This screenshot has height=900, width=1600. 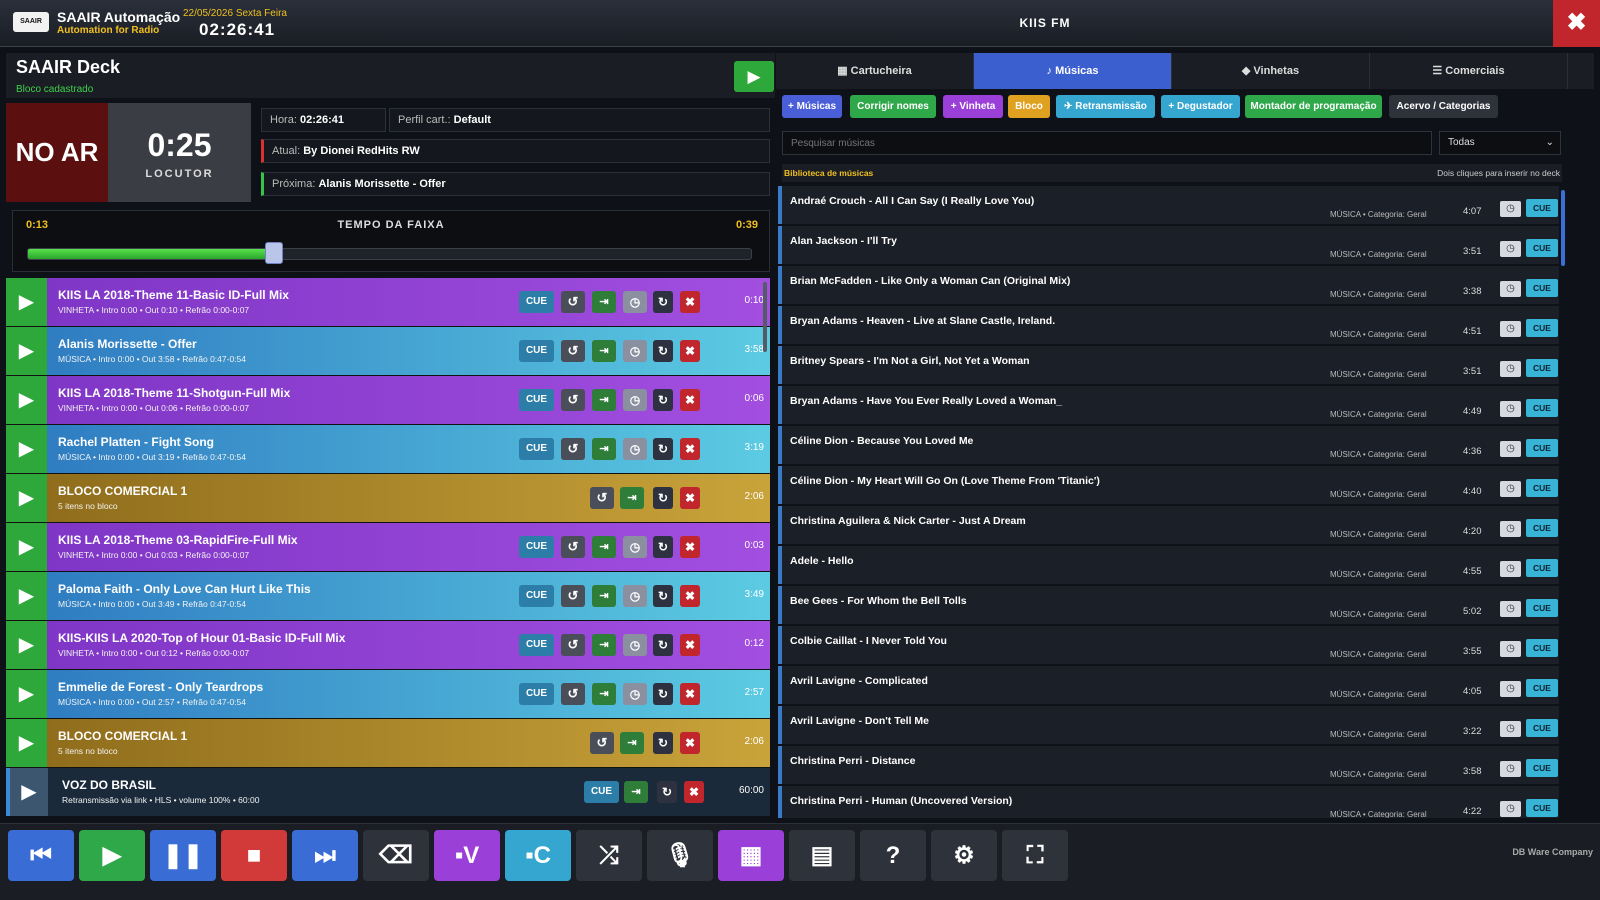 I want to click on stop-button: ■, so click(x=254, y=855).